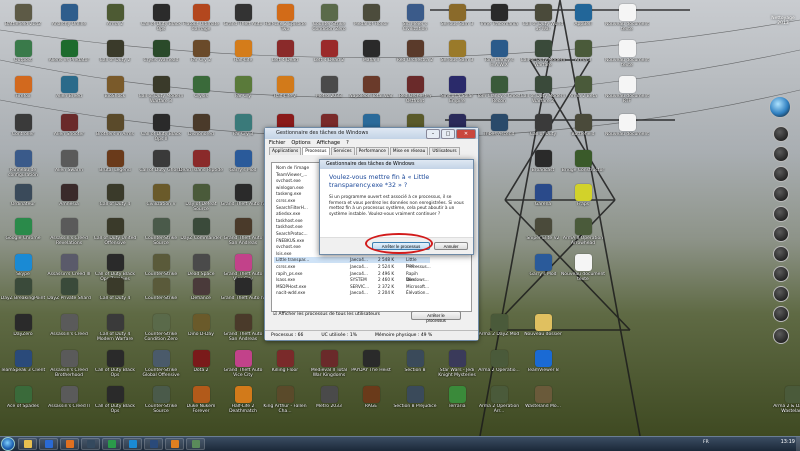  What do you see at coordinates (23, 295) in the screenshot?
I see `desktop-icon: DayZ BreakingPoint` at bounding box center [23, 295].